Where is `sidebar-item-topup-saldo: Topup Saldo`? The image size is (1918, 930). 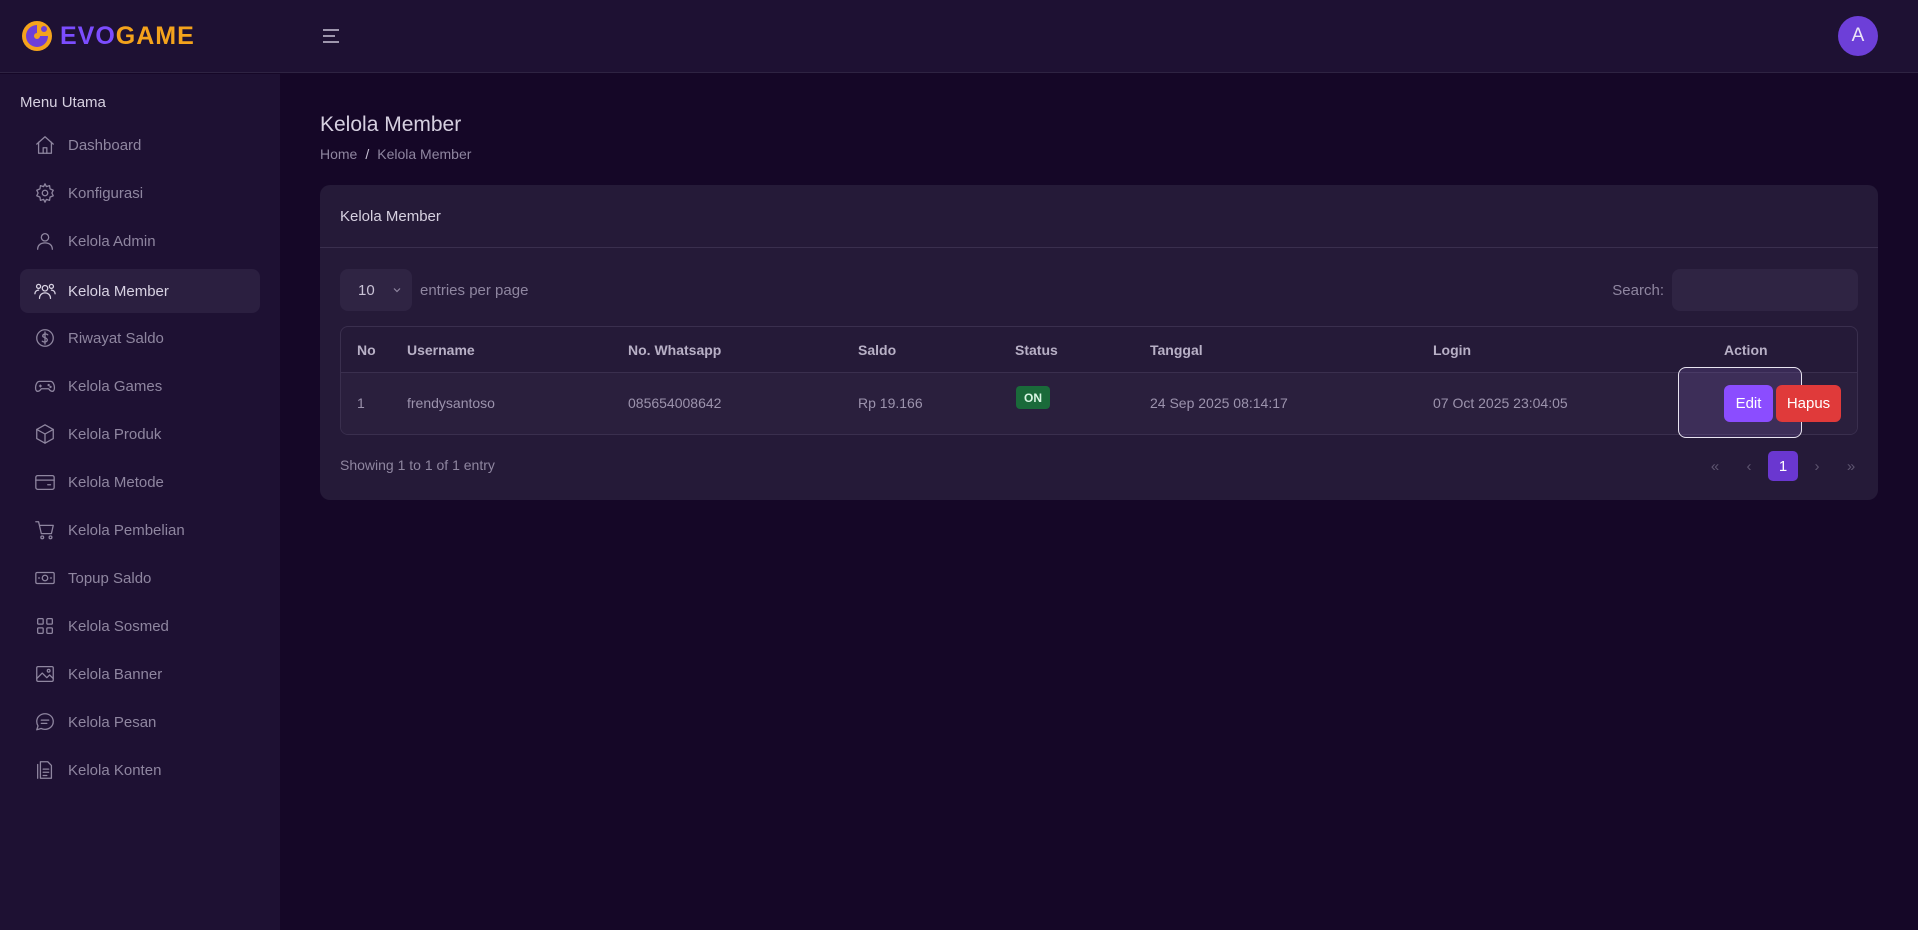
sidebar-item-topup-saldo: Topup Saldo is located at coordinates (140, 578).